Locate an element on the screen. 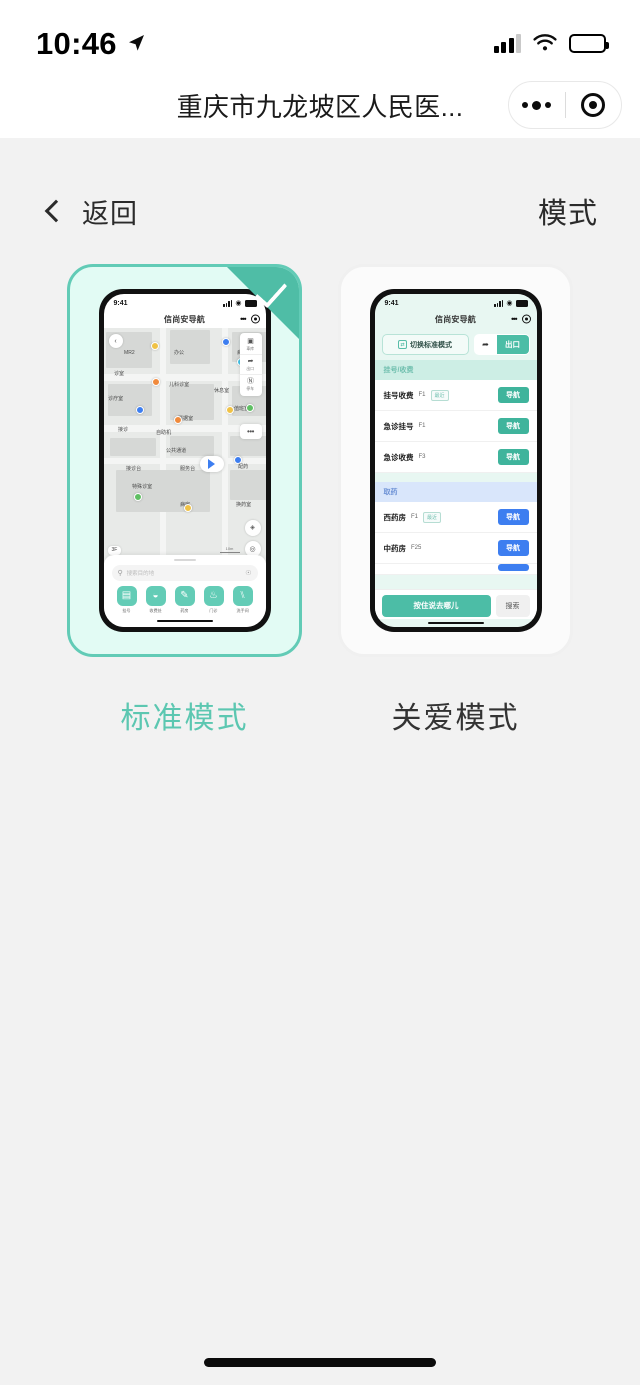  cashier-icon: ◒ is located at coordinates (155, 595).